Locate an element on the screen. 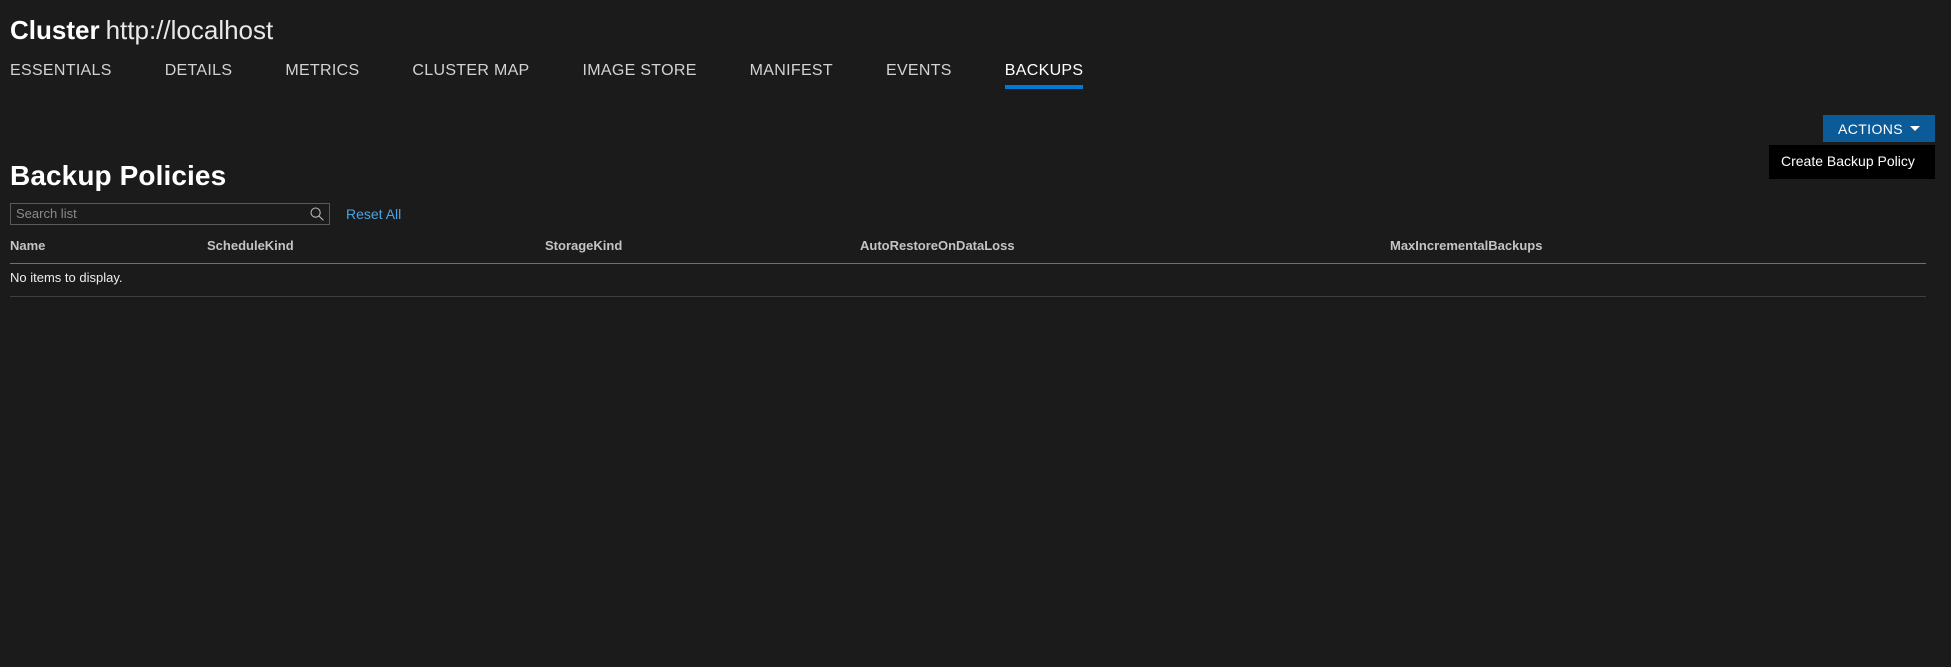  tab-label: IMAGE STORE is located at coordinates (639, 70).